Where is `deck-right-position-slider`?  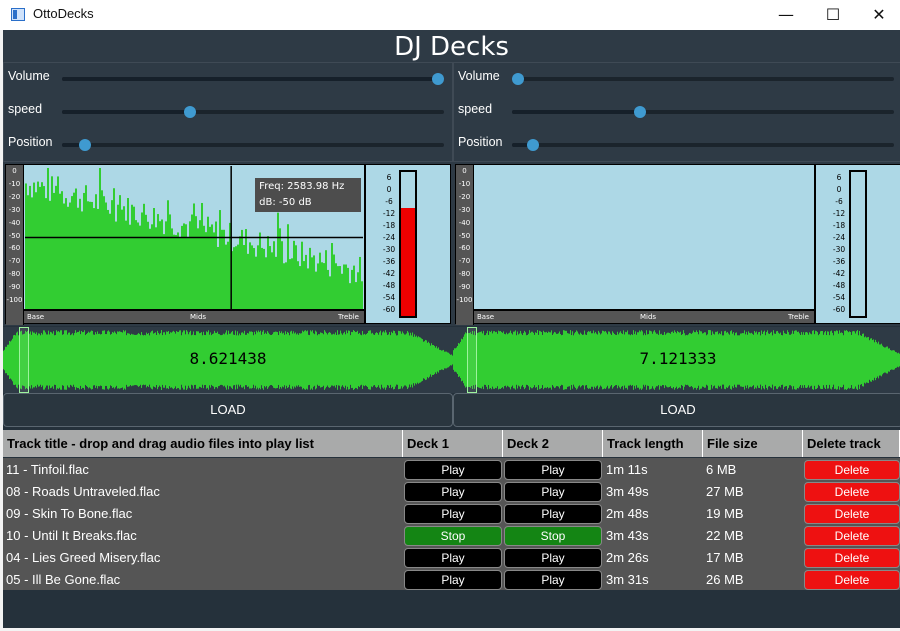 deck-right-position-slider is located at coordinates (703, 145).